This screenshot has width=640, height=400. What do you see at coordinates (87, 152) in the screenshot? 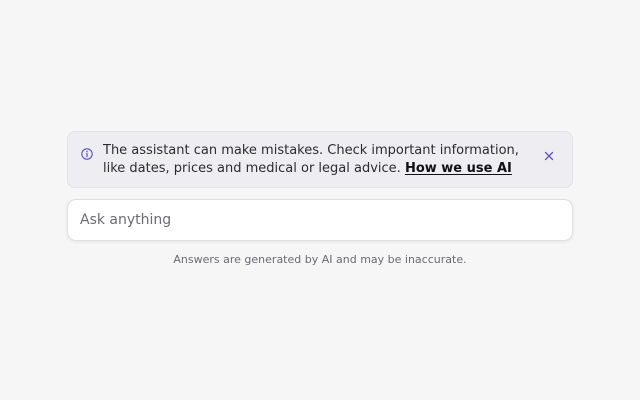
I see `info-icon` at bounding box center [87, 152].